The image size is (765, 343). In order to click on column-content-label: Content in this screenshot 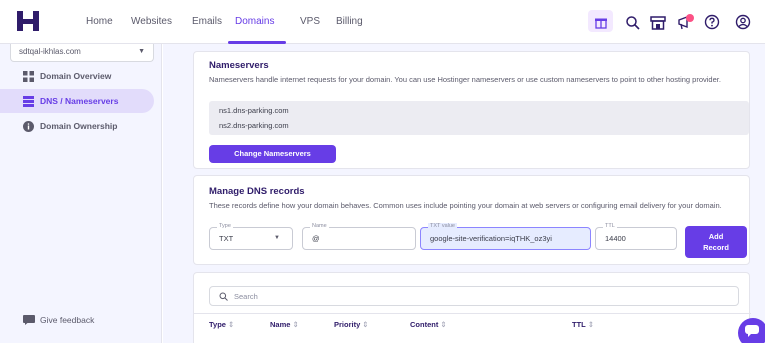, I will do `click(424, 324)`.